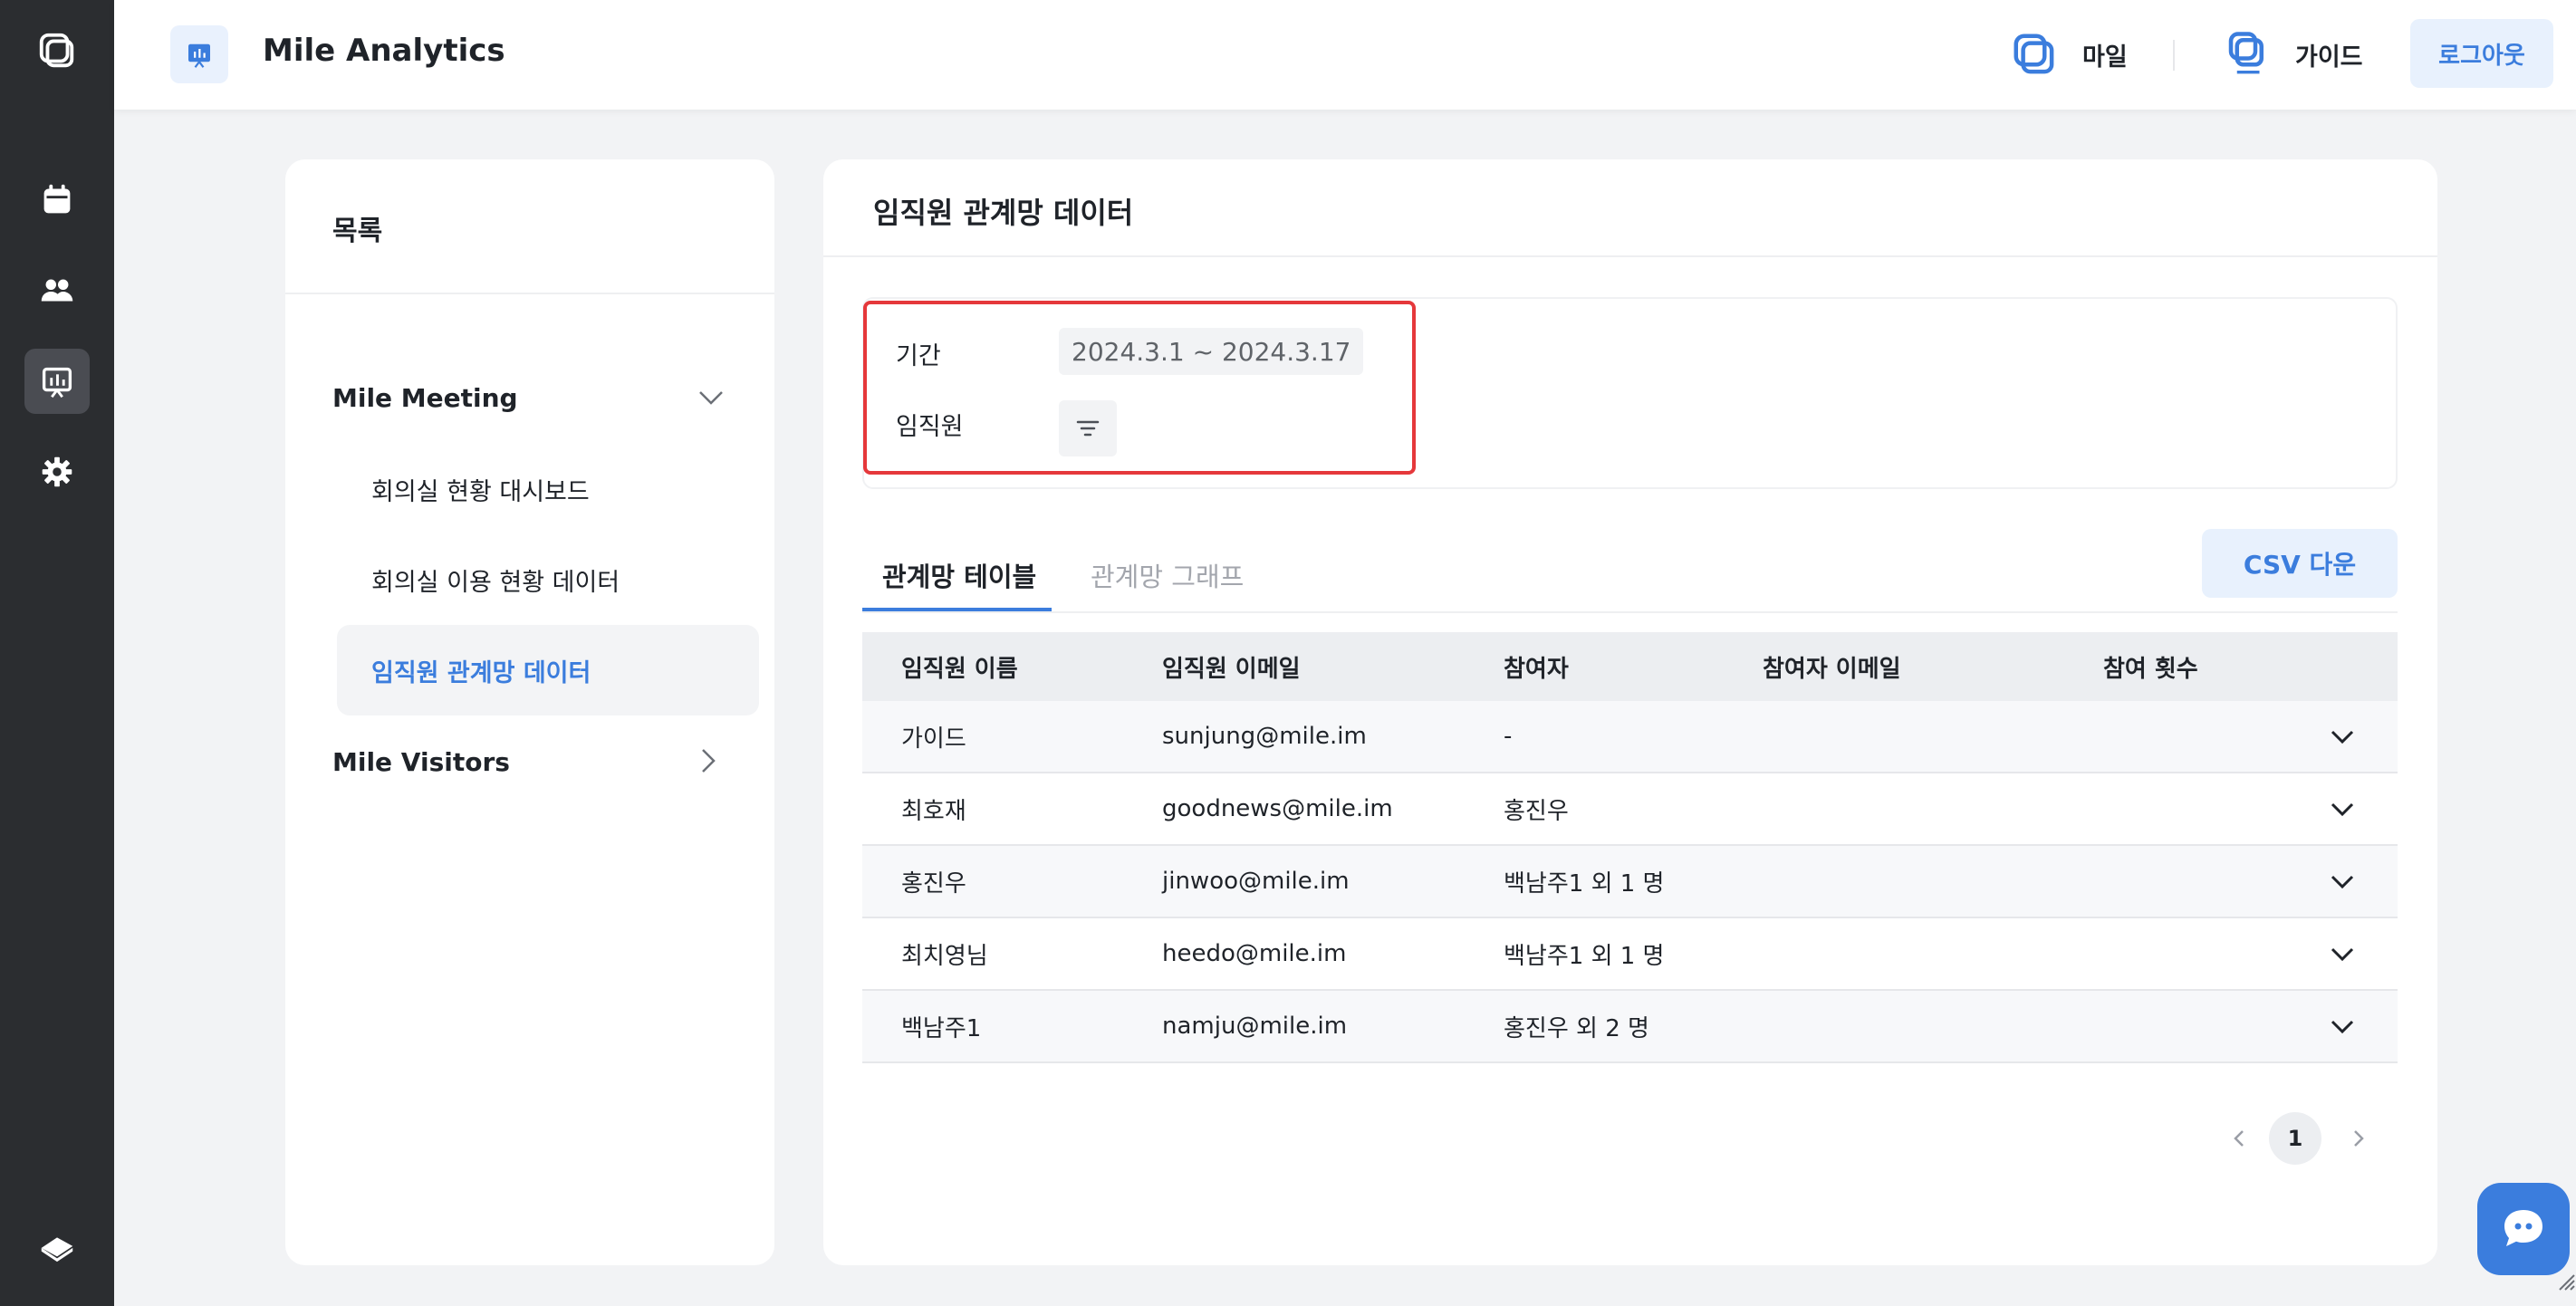 This screenshot has width=2576, height=1306. Describe the element at coordinates (2174, 55) in the screenshot. I see `header-divider` at that location.